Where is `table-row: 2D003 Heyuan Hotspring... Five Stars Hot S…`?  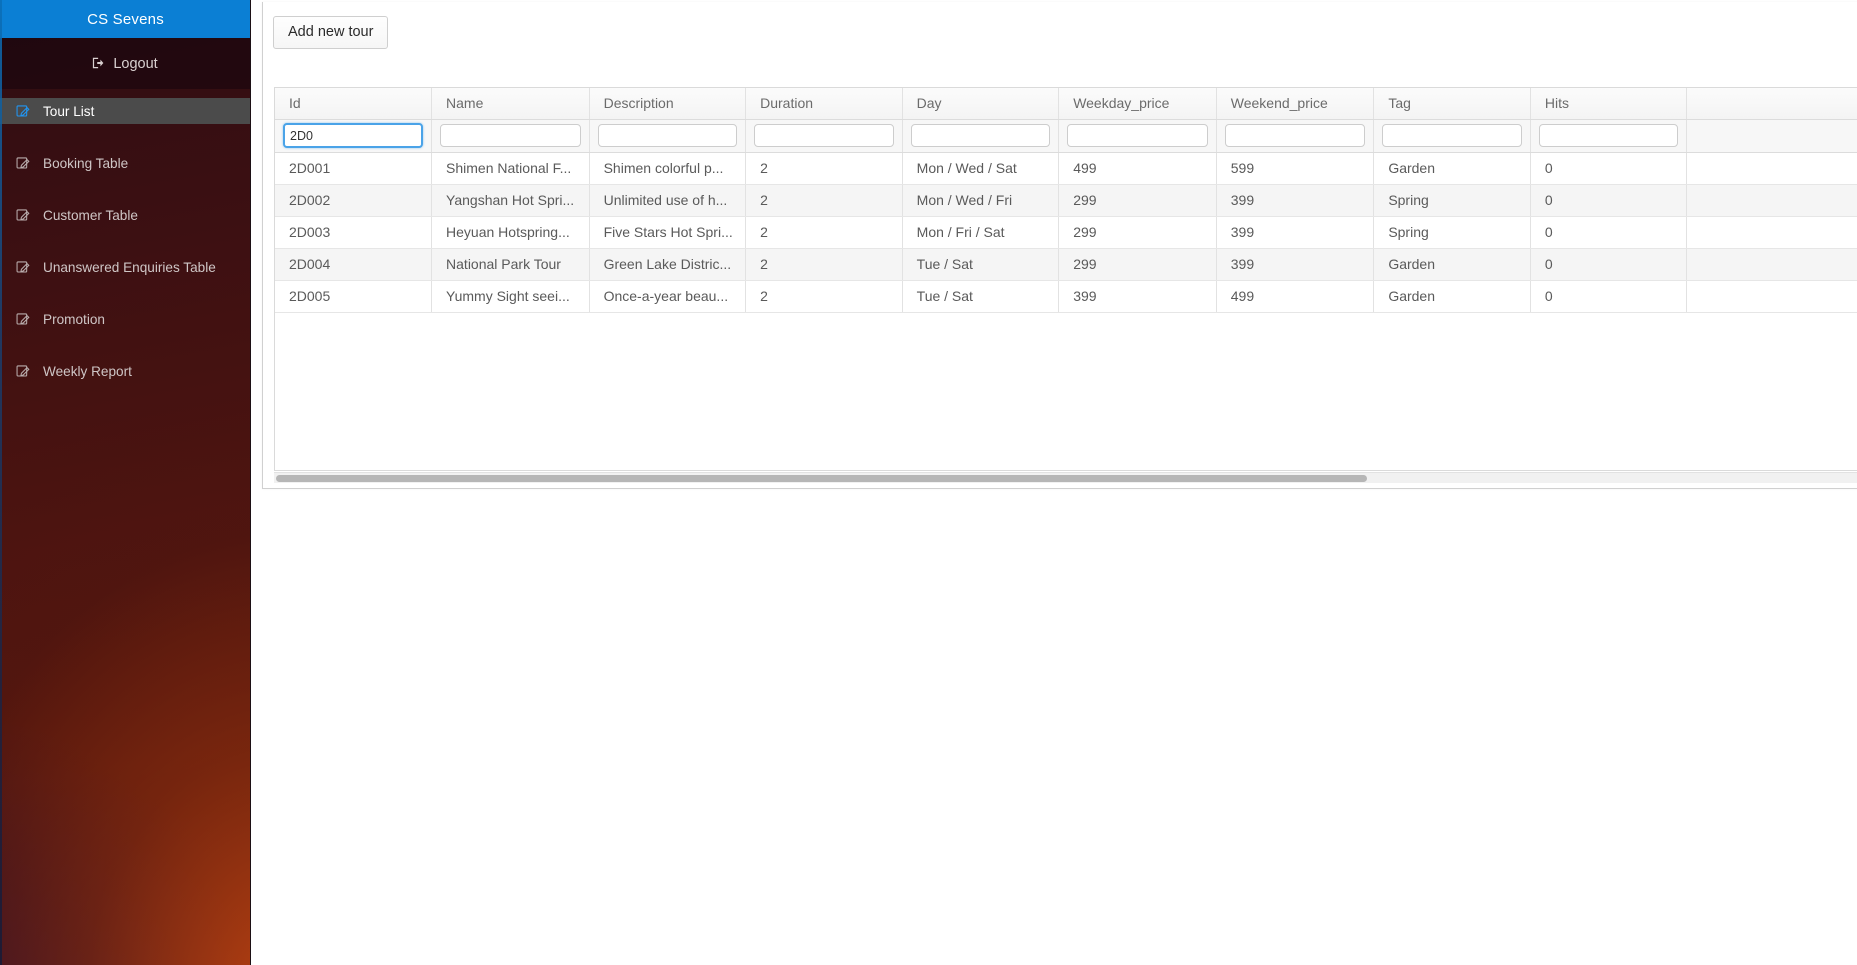
table-row: 2D003 Heyuan Hotspring... Five Stars Hot S… is located at coordinates (1066, 232).